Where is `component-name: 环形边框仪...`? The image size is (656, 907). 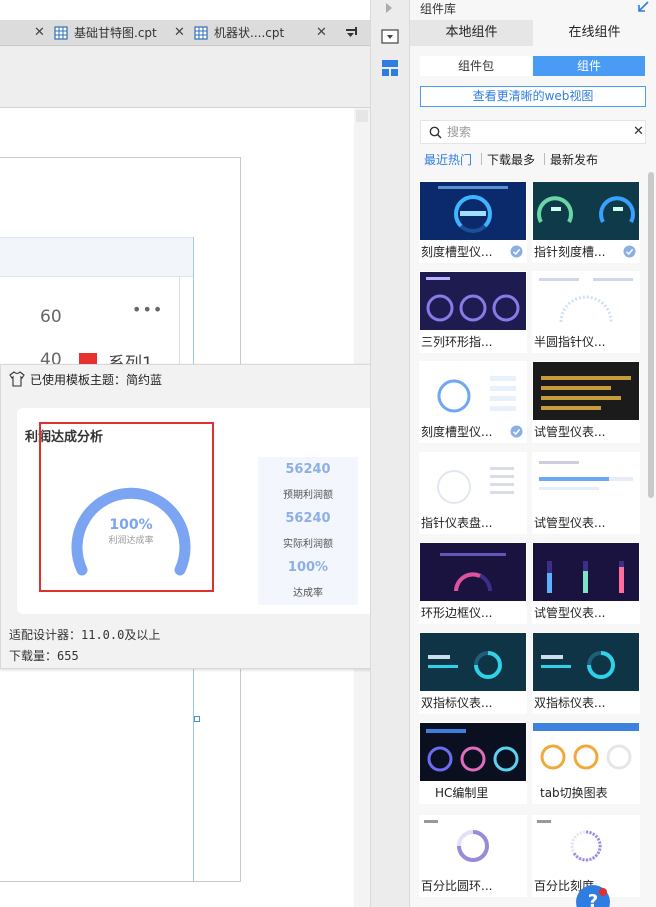
component-name: 环形边框仪... is located at coordinates (457, 613).